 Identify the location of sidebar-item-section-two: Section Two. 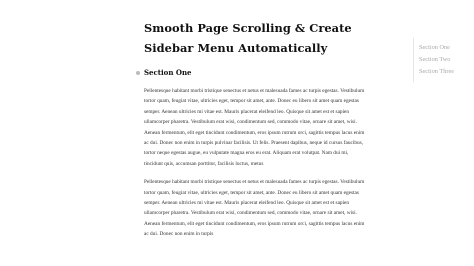
(446, 60).